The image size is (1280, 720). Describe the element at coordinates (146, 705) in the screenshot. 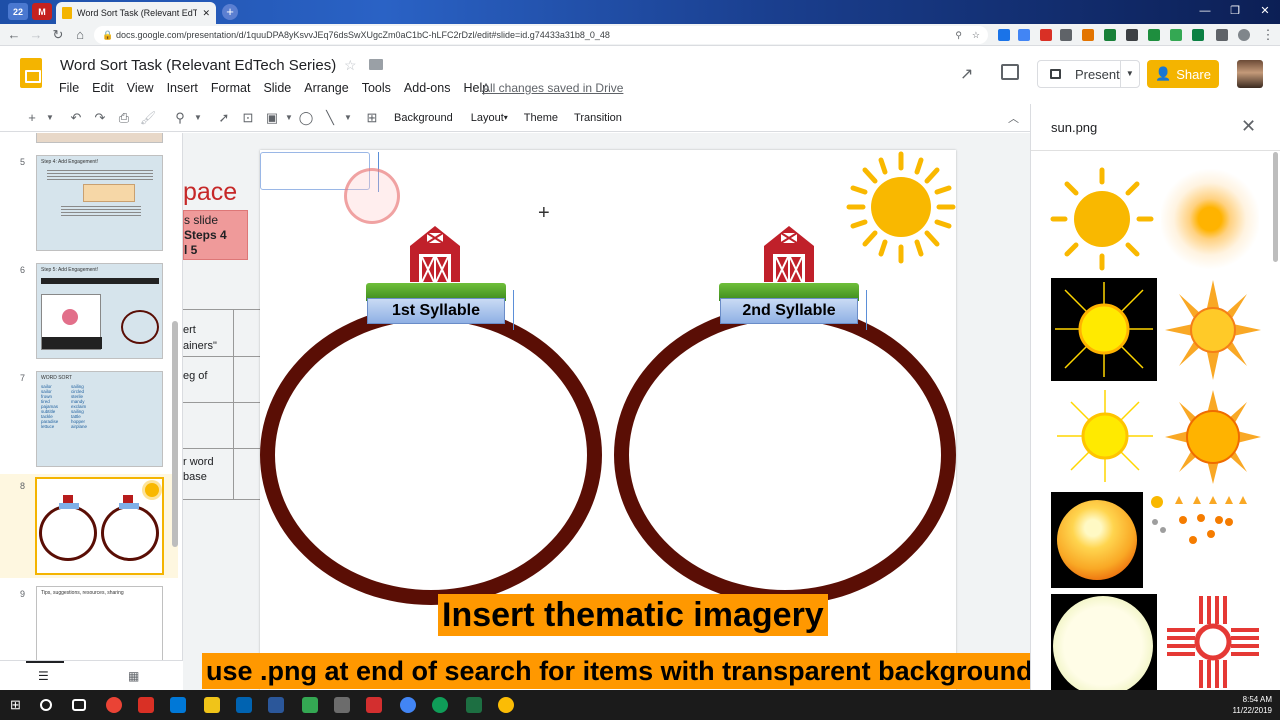

I see `mail-taskbar-icon` at that location.